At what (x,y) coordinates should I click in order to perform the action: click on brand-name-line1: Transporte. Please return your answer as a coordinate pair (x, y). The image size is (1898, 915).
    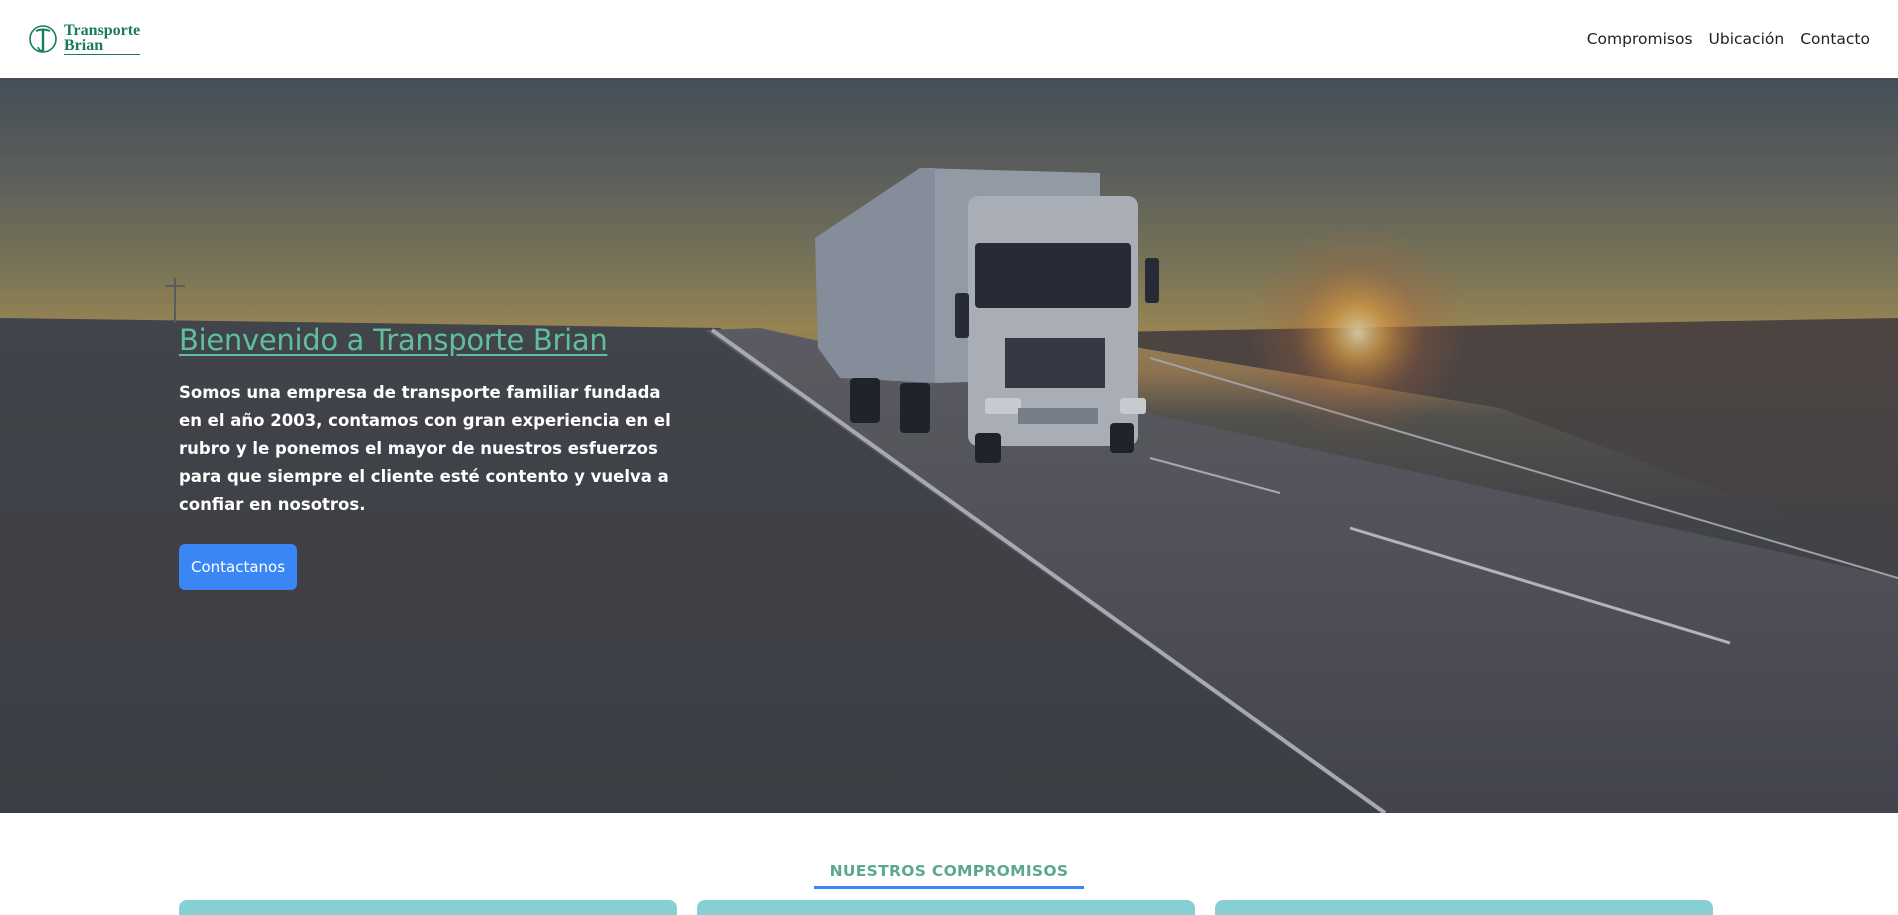
    Looking at the image, I should click on (102, 30).